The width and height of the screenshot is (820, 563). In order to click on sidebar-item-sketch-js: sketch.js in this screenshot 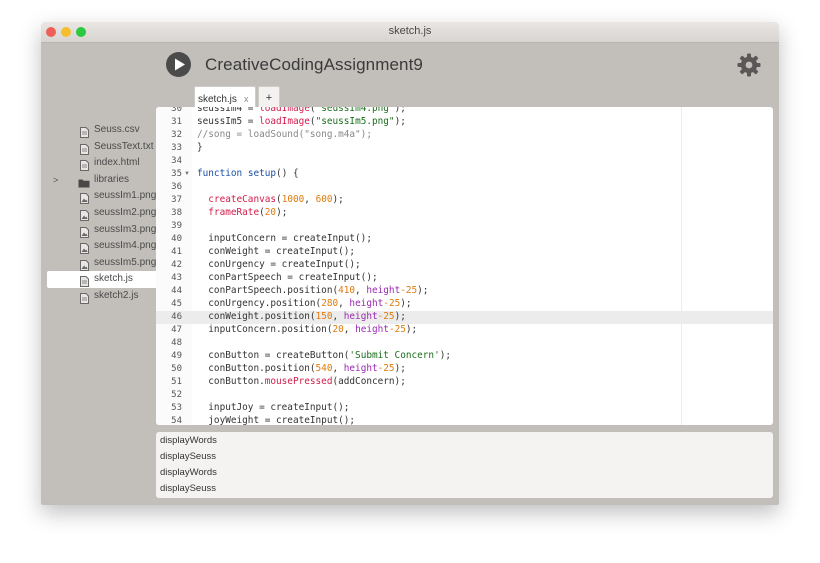, I will do `click(102, 280)`.